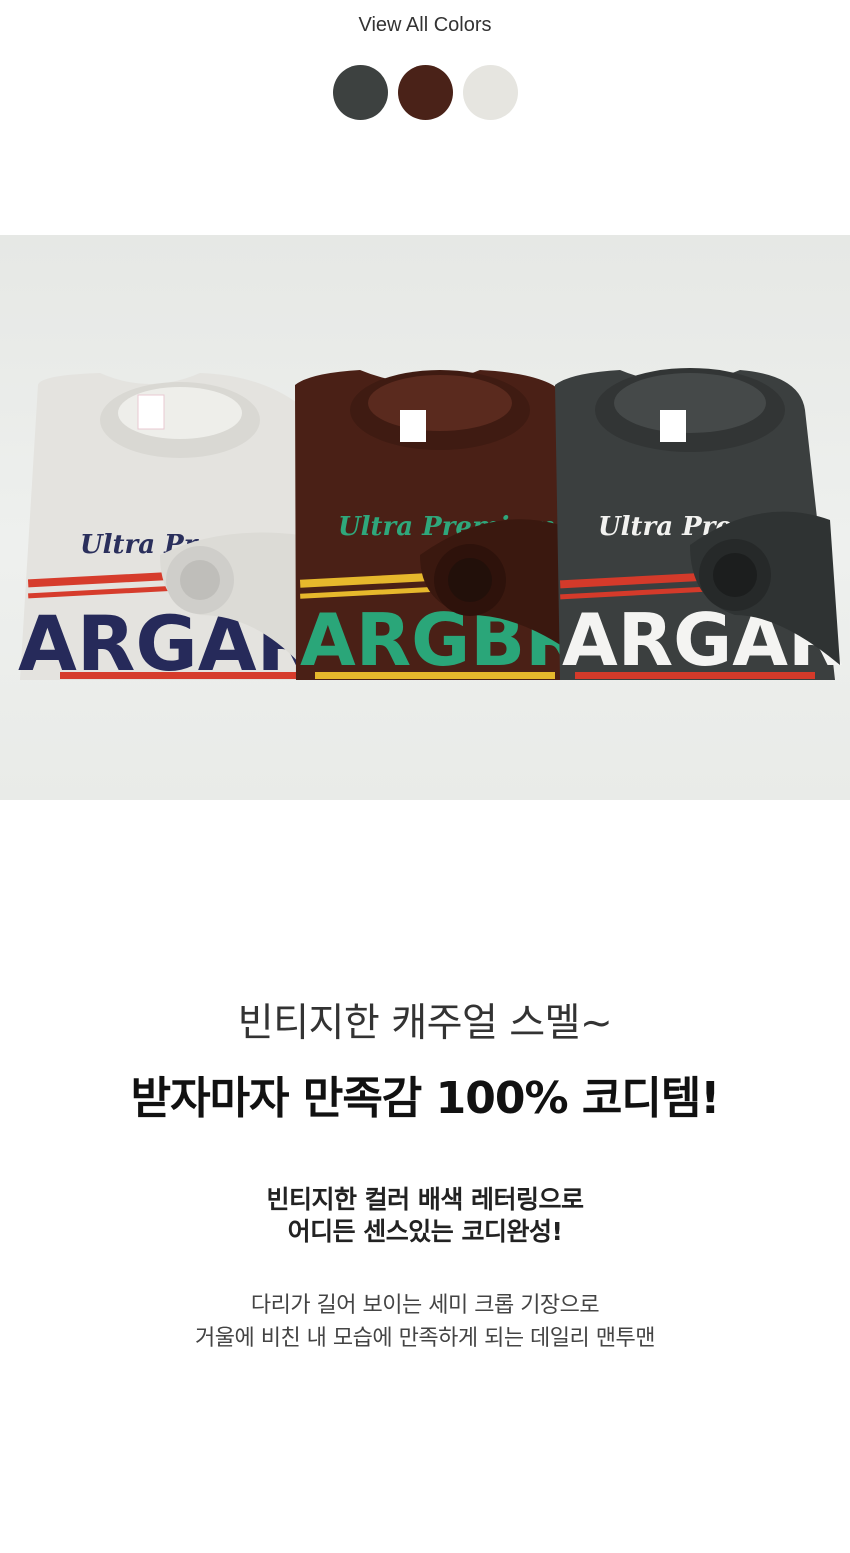 The image size is (850, 1553). Describe the element at coordinates (490, 92) in the screenshot. I see `swatch-ivory` at that location.